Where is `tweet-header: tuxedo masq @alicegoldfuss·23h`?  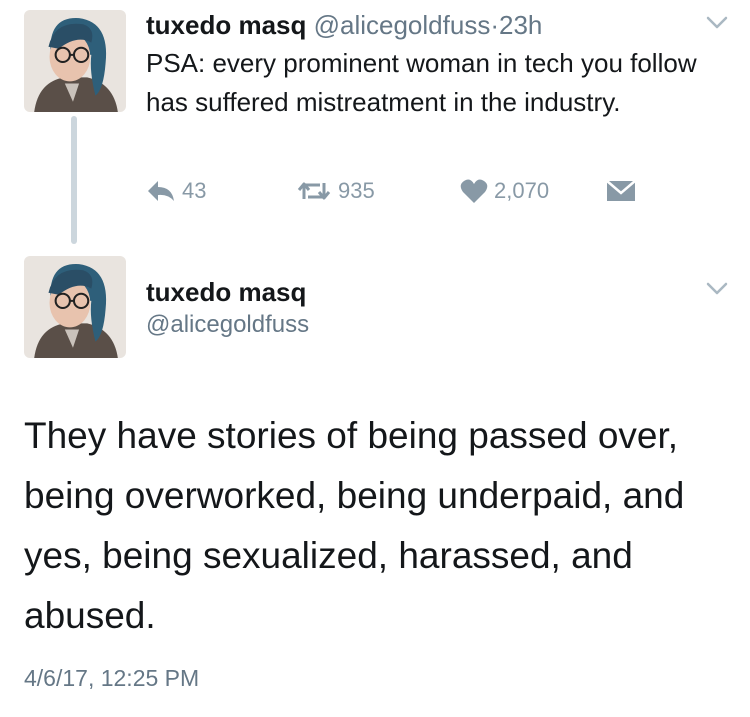
tweet-header: tuxedo masq @alicegoldfuss·23h is located at coordinates (344, 25).